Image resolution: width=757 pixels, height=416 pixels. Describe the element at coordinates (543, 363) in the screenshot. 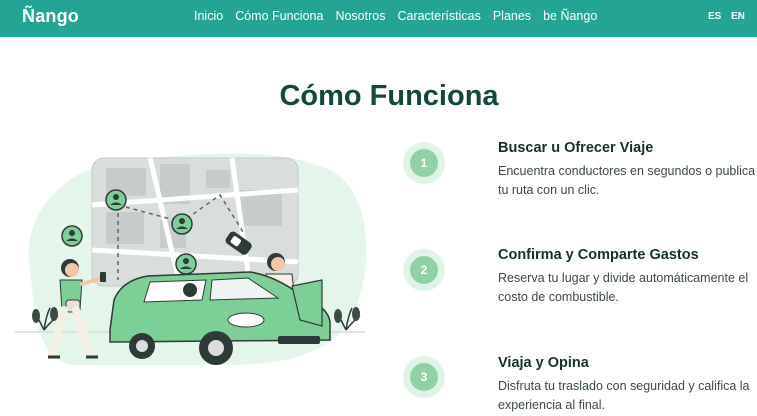

I see `step-title-3: Viaja y Opina` at that location.